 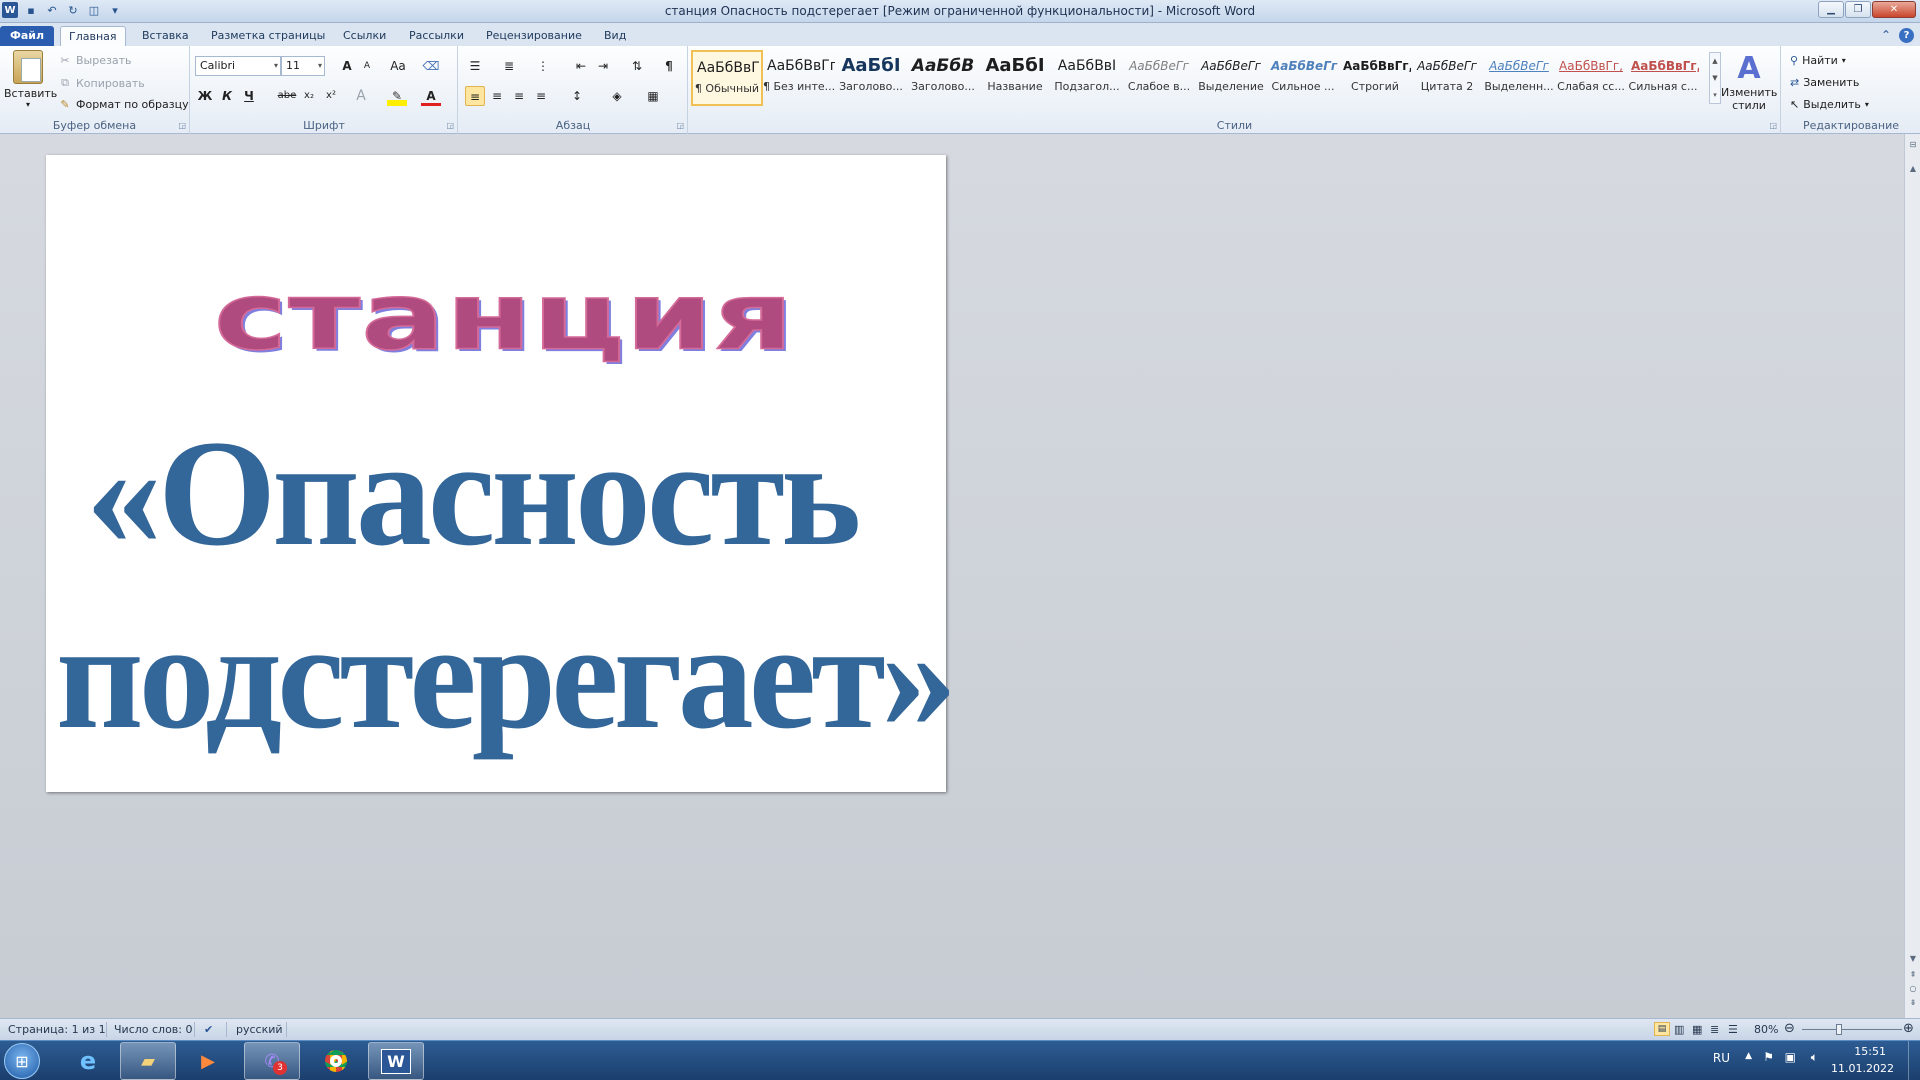 I want to click on tab-mailings: Рассылки, so click(x=436, y=36).